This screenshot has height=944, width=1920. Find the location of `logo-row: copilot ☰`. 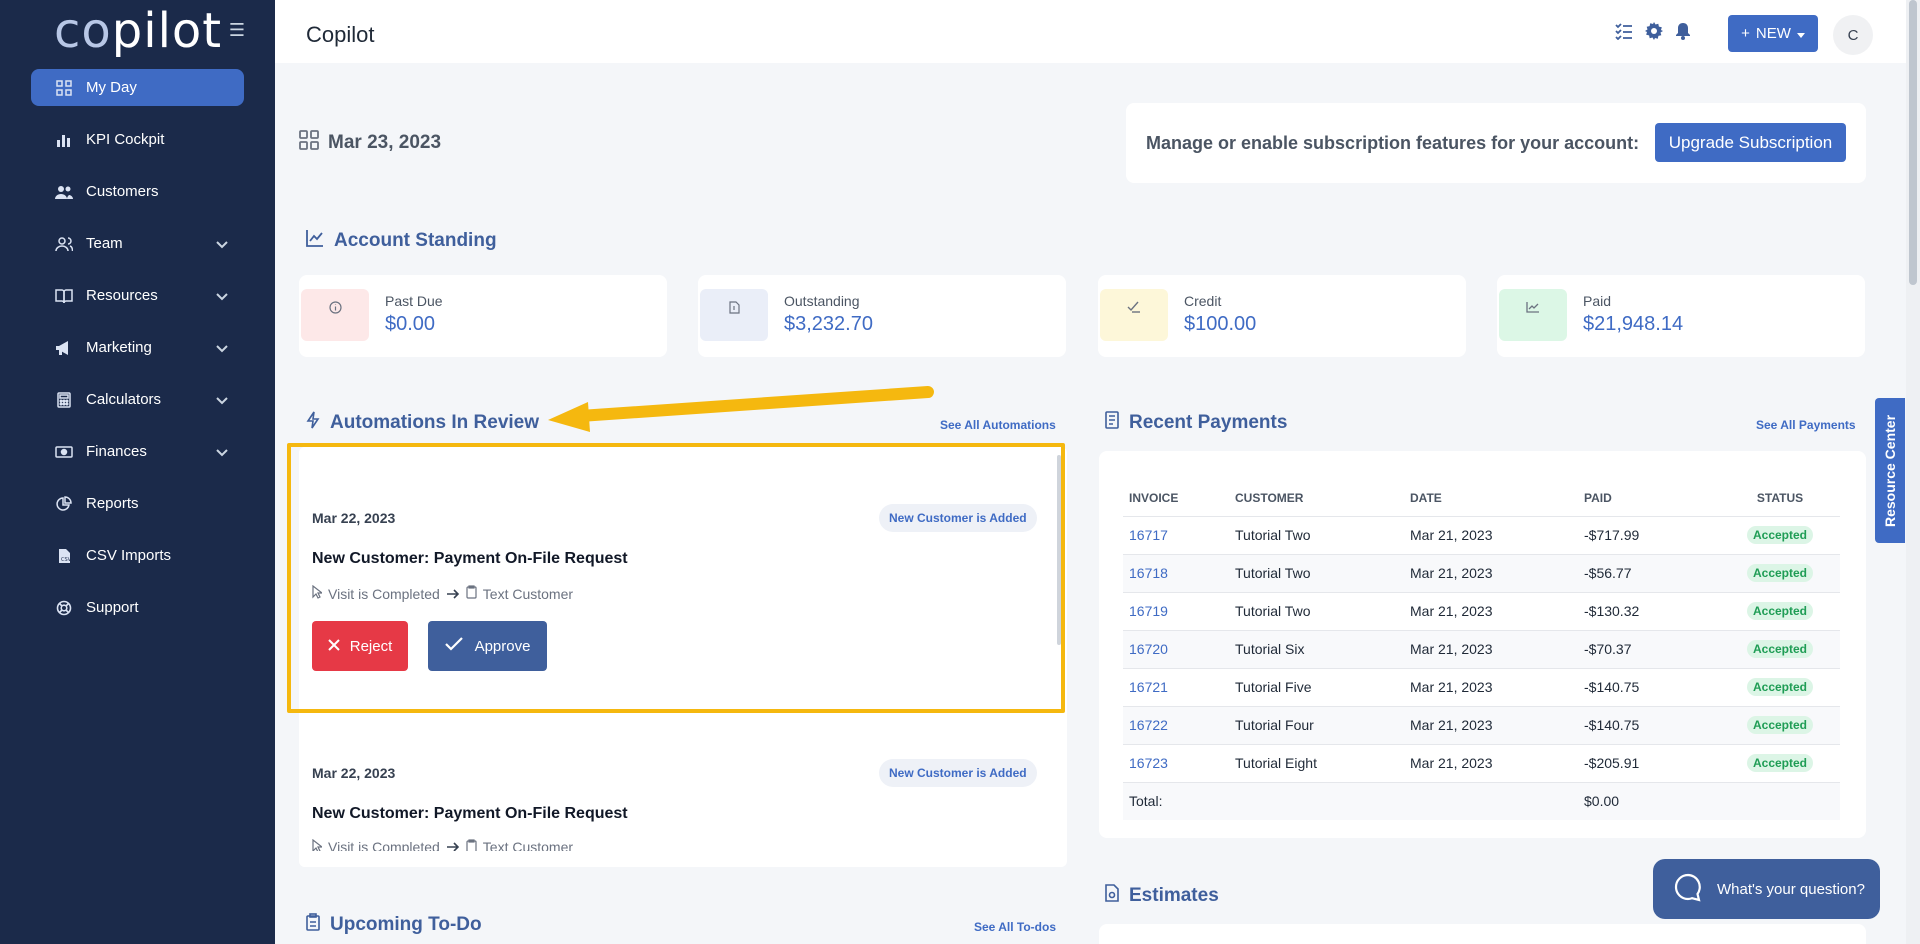

logo-row: copilot ☰ is located at coordinates (137, 31).